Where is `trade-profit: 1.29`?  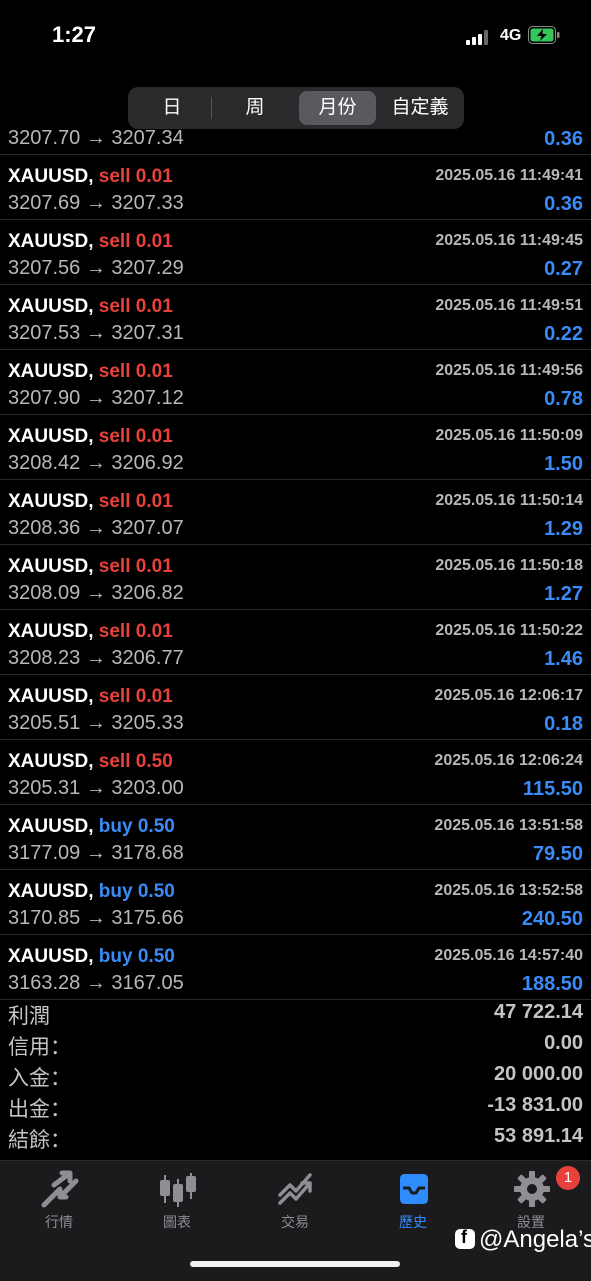 trade-profit: 1.29 is located at coordinates (563, 529).